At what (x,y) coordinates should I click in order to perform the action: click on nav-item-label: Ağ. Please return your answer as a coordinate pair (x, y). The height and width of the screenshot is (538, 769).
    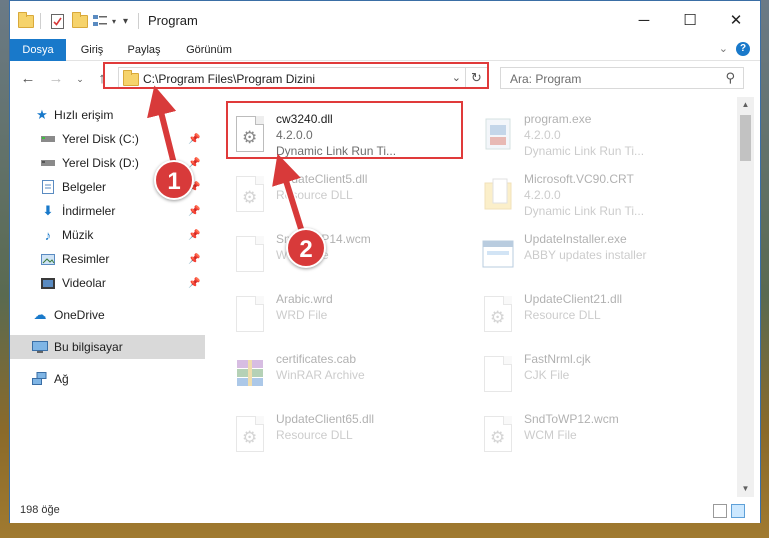
    Looking at the image, I should click on (61, 379).